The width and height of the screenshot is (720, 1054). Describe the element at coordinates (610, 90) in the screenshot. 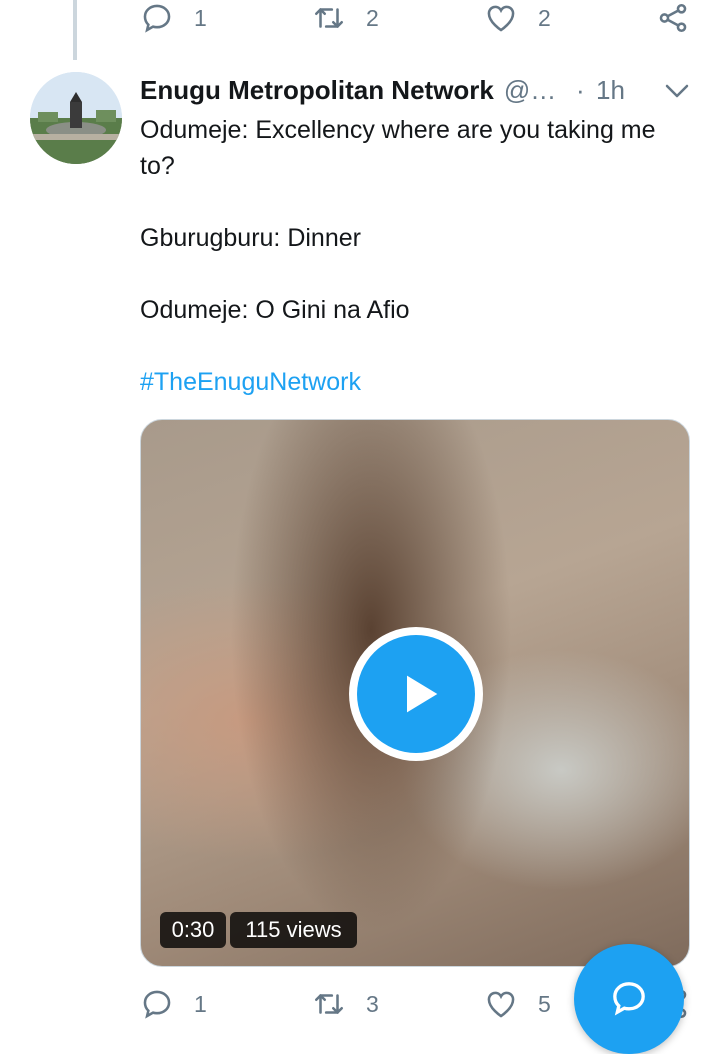

I see `tweet-timestamp: 1h` at that location.